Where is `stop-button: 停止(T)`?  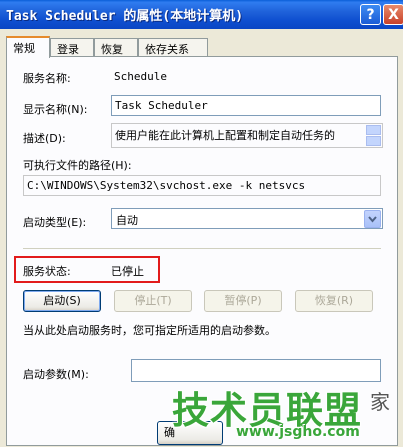
stop-button: 停止(T) is located at coordinates (153, 301).